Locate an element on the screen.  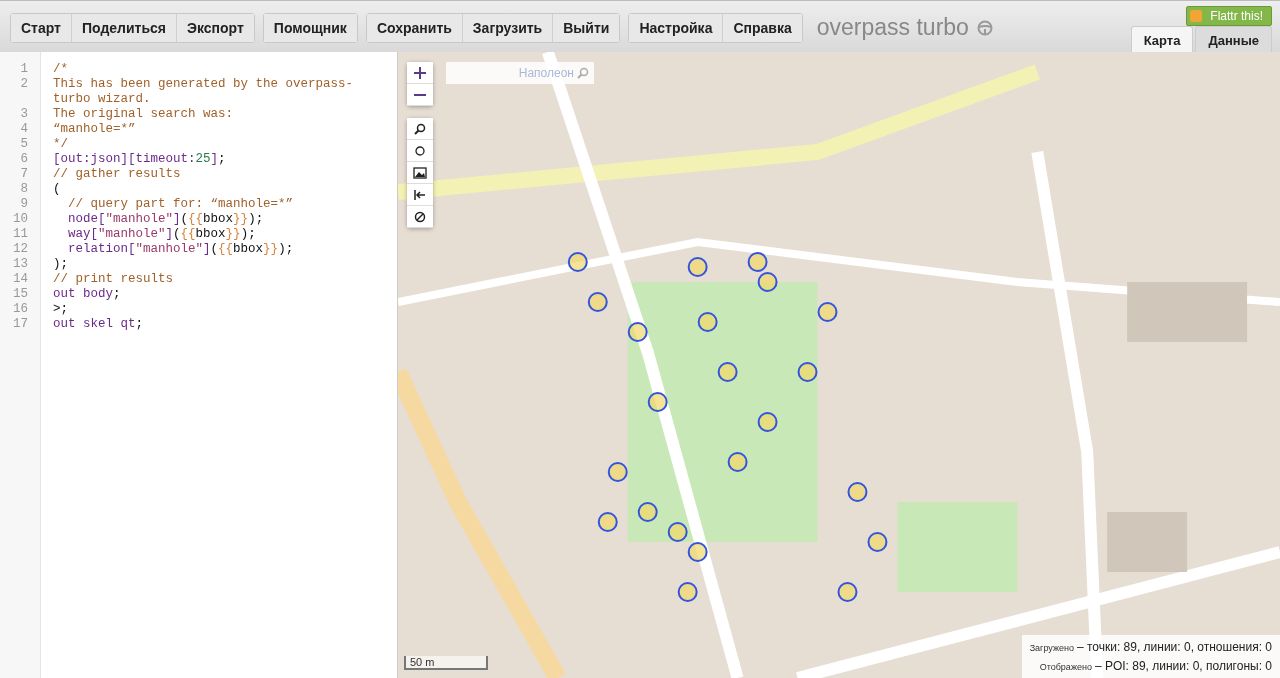
minus-icon is located at coordinates (420, 94).